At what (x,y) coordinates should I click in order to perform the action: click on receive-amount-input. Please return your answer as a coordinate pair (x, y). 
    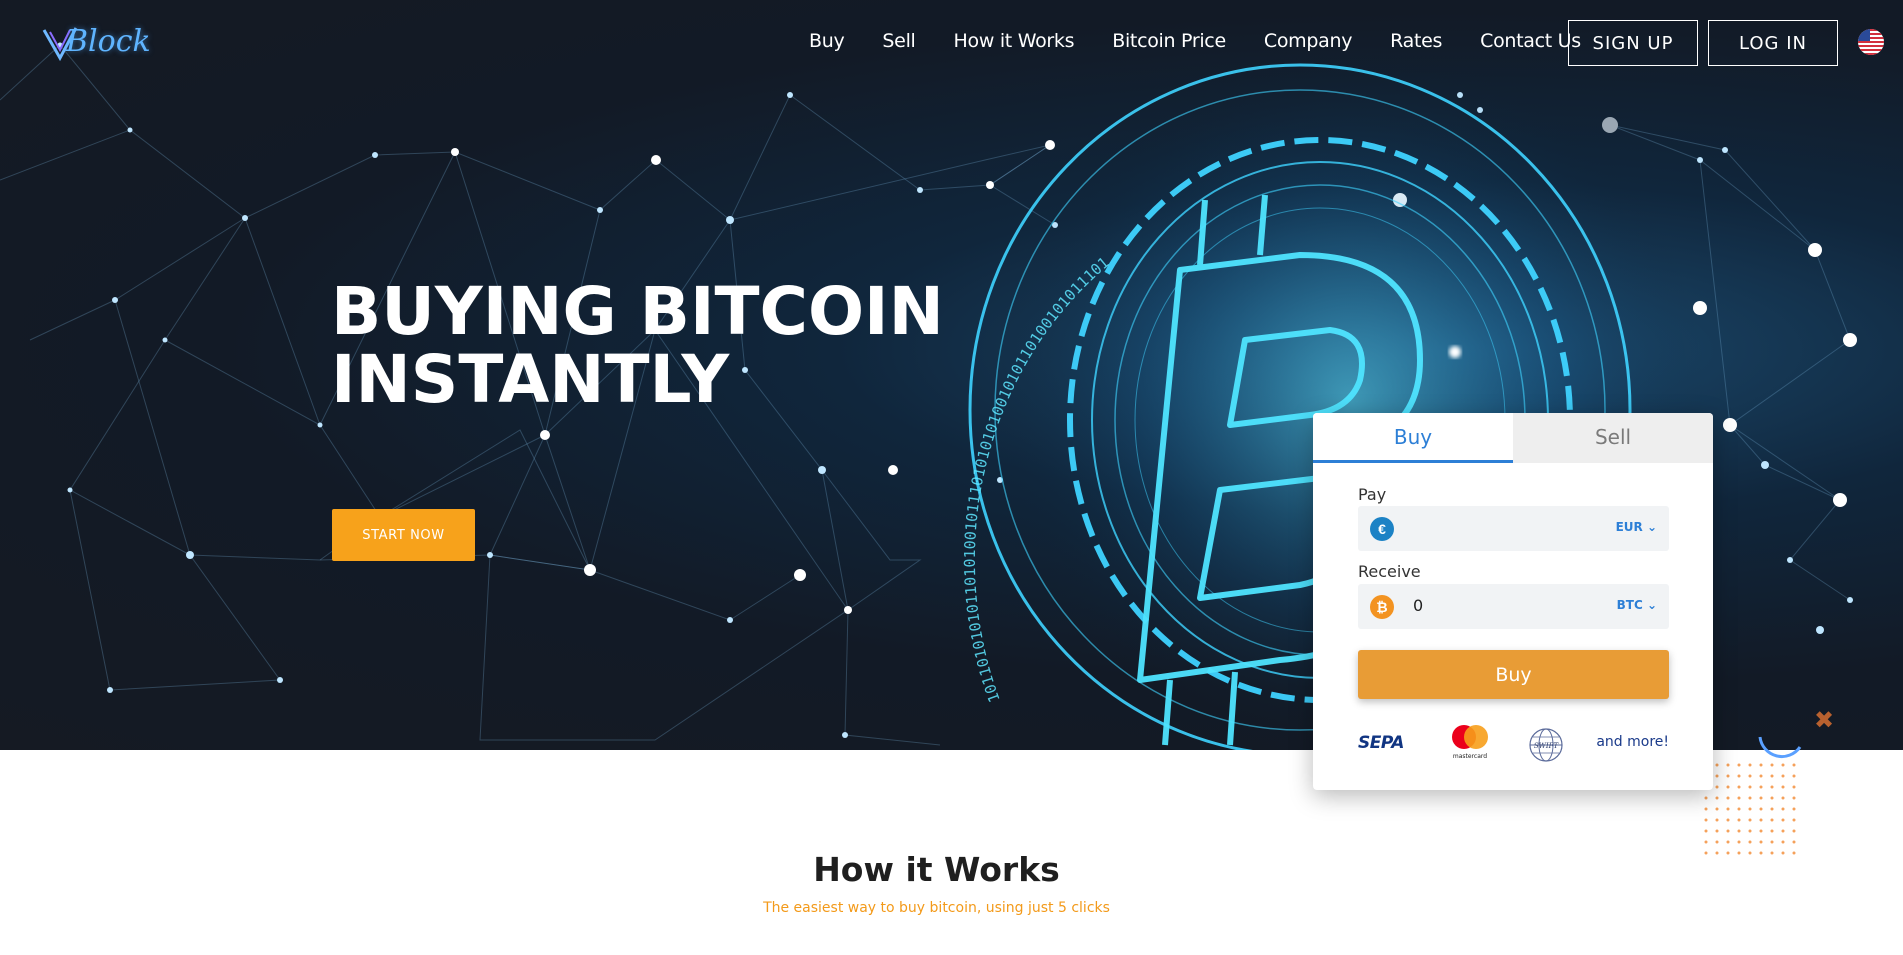
    Looking at the image, I should click on (1503, 605).